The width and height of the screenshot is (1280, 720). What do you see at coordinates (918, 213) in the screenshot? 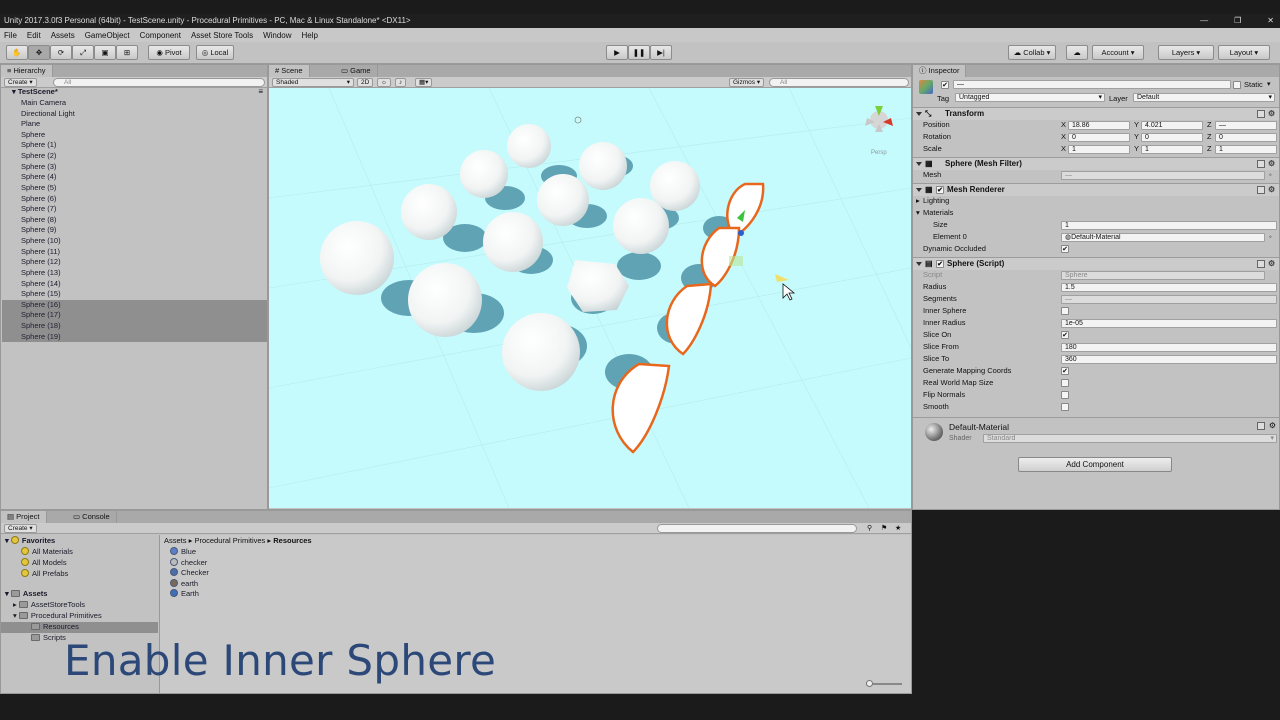
I see `expand-arrow-icon: ▾` at bounding box center [918, 213].